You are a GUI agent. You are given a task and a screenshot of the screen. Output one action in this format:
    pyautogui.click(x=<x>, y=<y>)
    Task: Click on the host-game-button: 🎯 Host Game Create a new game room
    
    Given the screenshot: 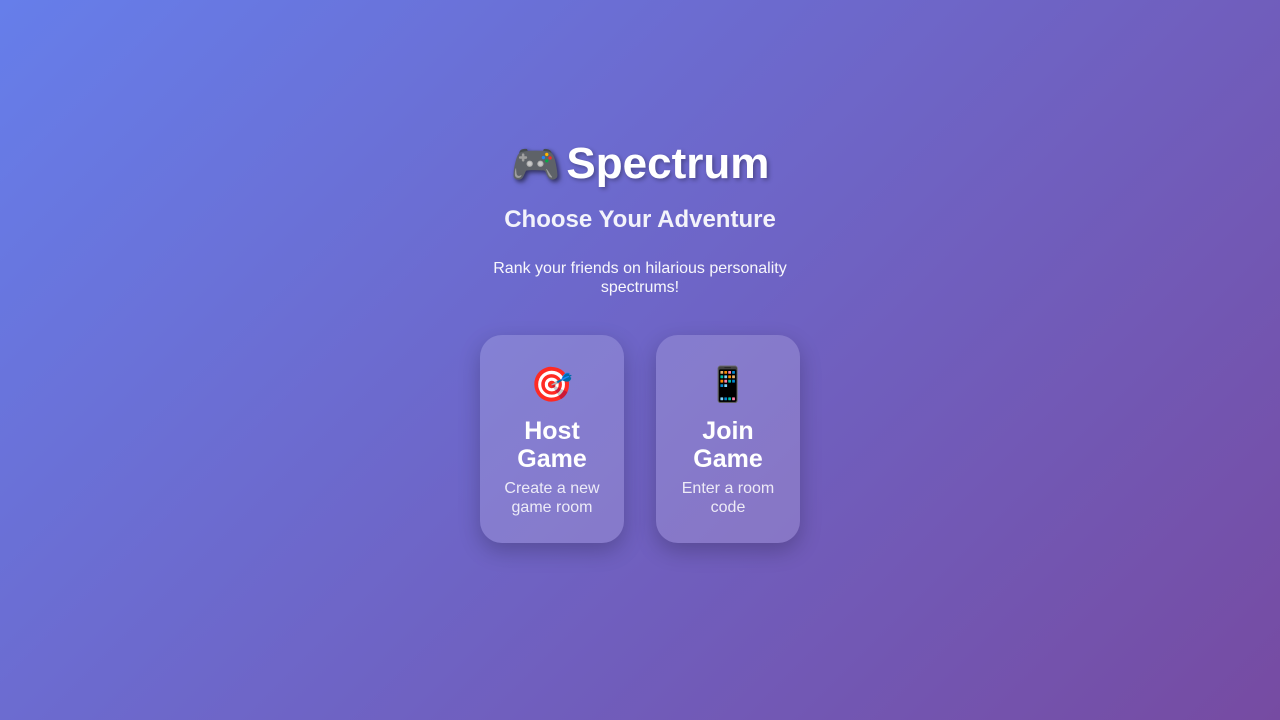 What is the action you would take?
    pyautogui.click(x=552, y=439)
    